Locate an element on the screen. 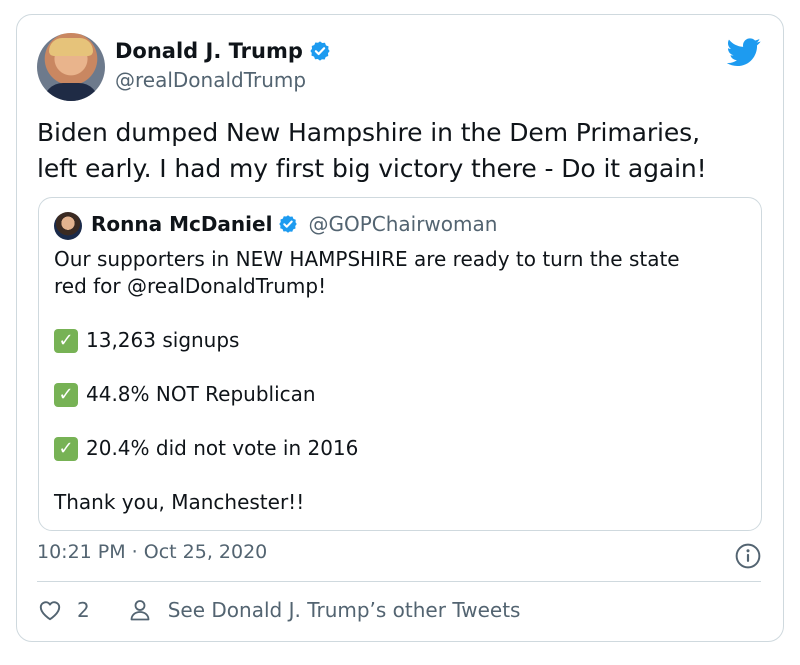 This screenshot has height=665, width=800. quoted-closing-line: Thank you, Manchester!! is located at coordinates (179, 502).